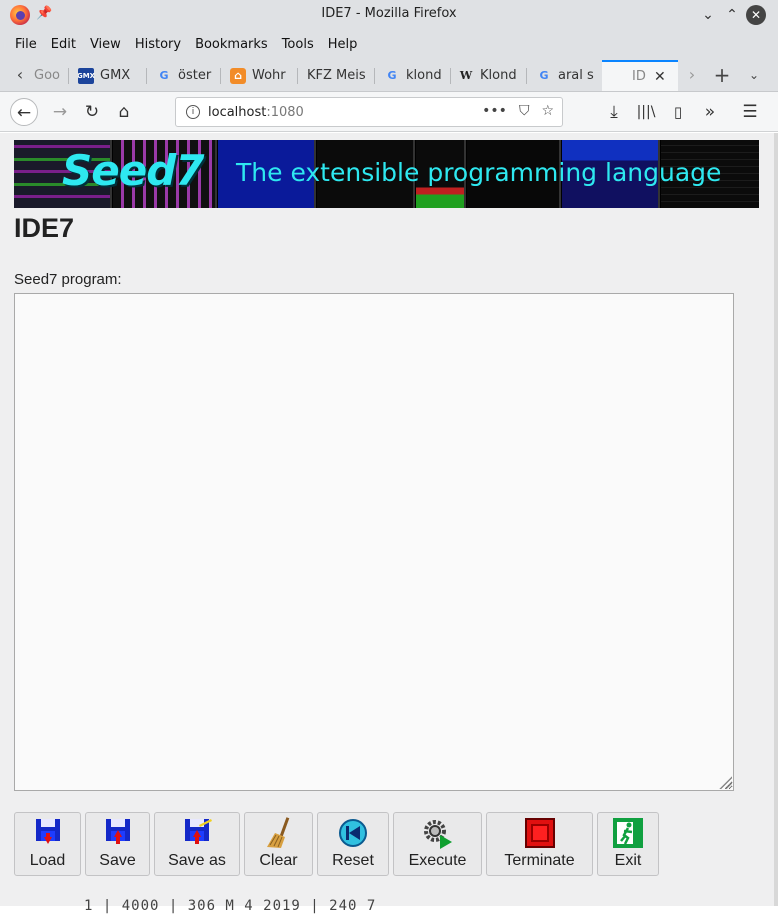  I want to click on execute-label: Execute, so click(437, 860).